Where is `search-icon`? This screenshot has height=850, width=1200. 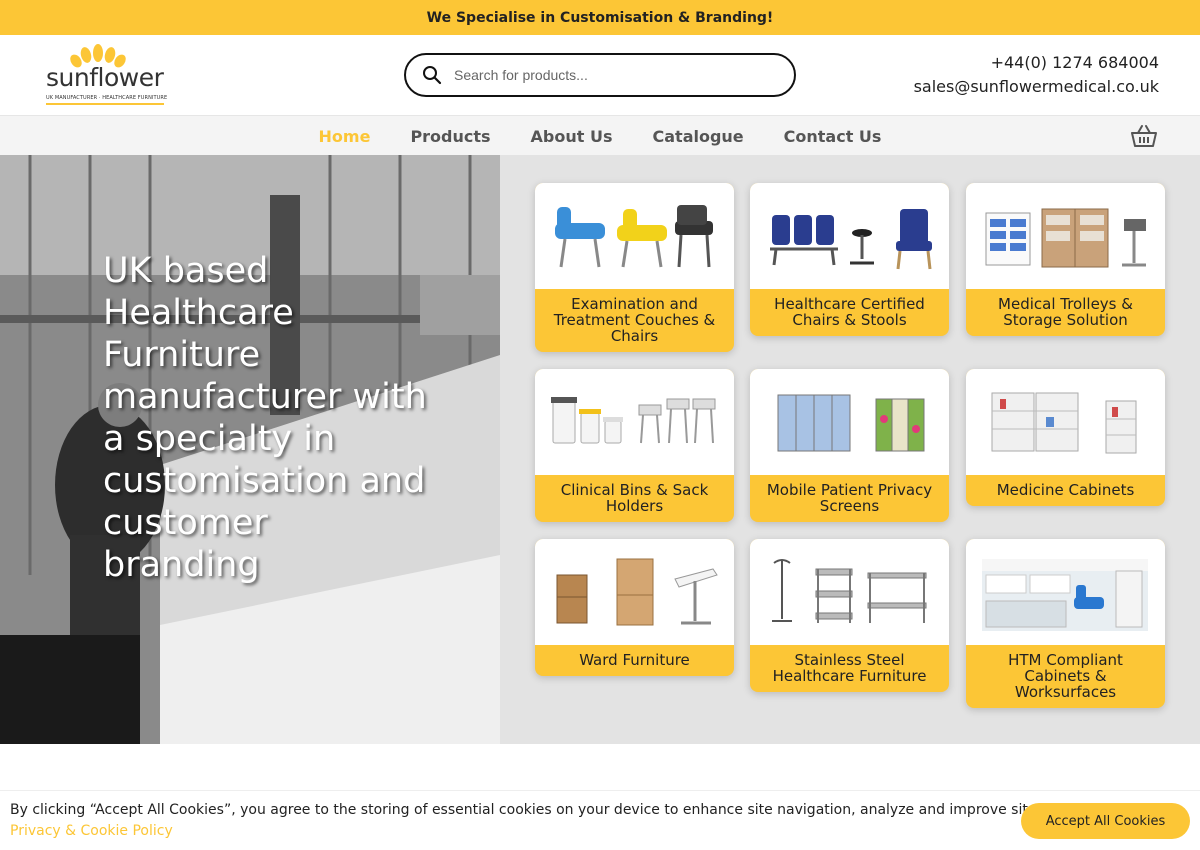
search-icon is located at coordinates (432, 75).